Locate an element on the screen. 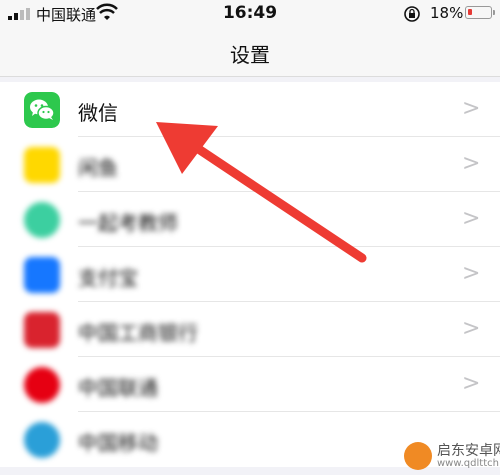 The image size is (500, 475). clock: 16:49 is located at coordinates (250, 13).